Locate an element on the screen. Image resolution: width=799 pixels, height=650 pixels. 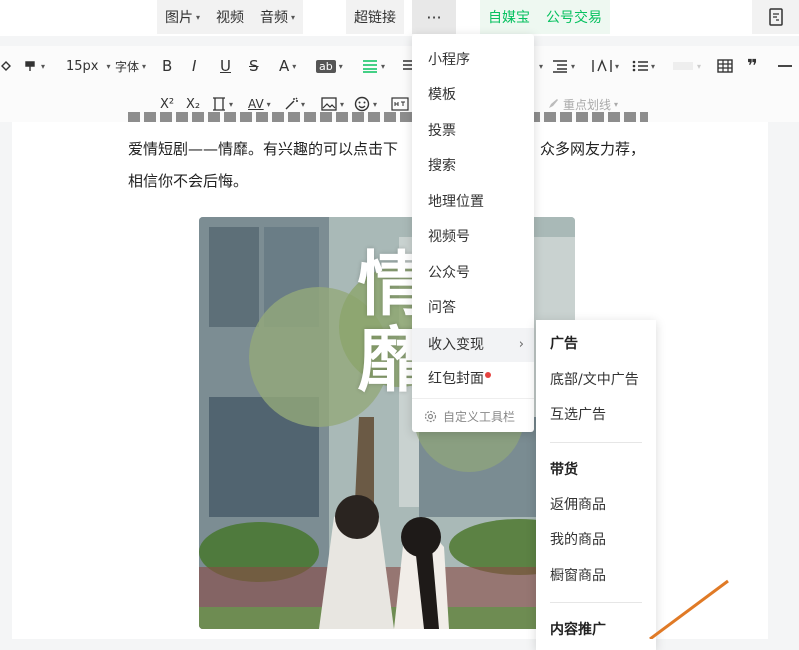
menu-item-mini-program: 小程序 is located at coordinates (449, 60).